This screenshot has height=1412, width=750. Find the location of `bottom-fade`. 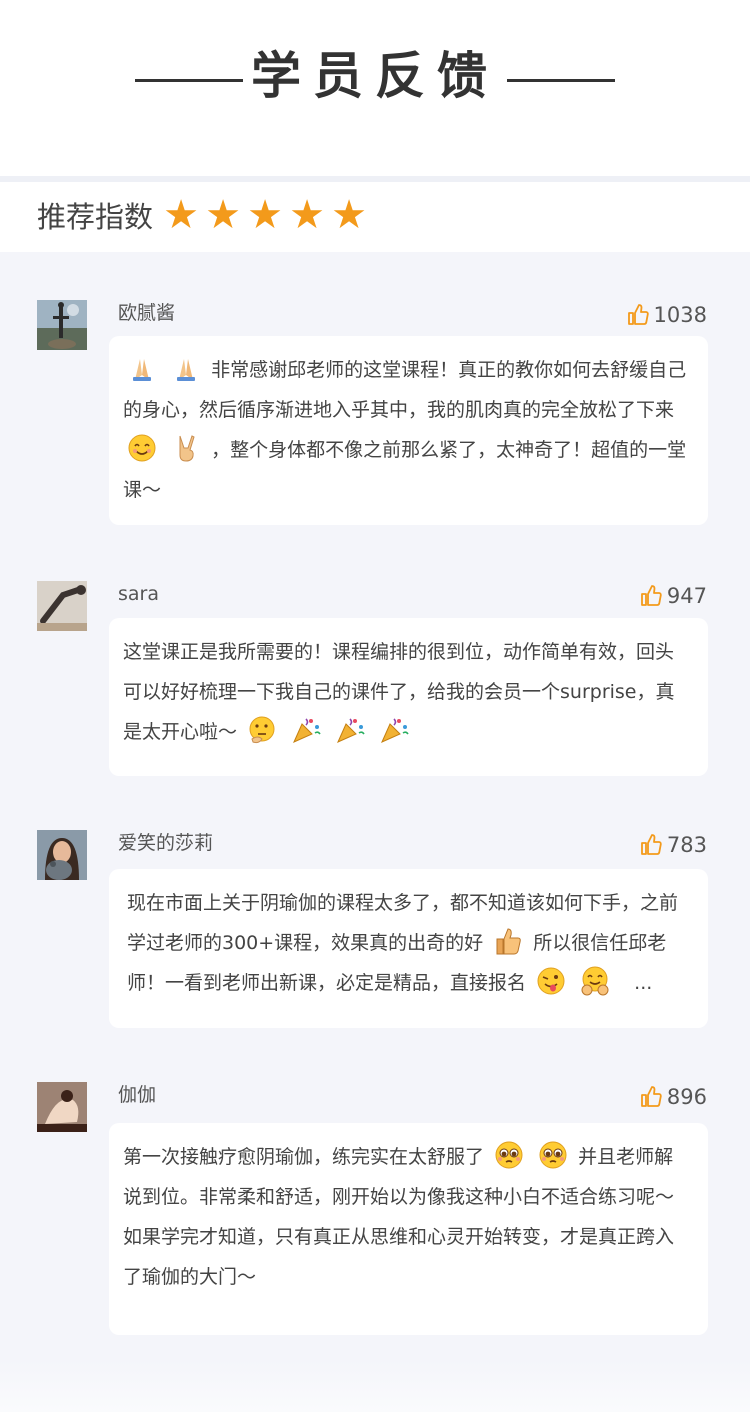

bottom-fade is located at coordinates (375, 1386).